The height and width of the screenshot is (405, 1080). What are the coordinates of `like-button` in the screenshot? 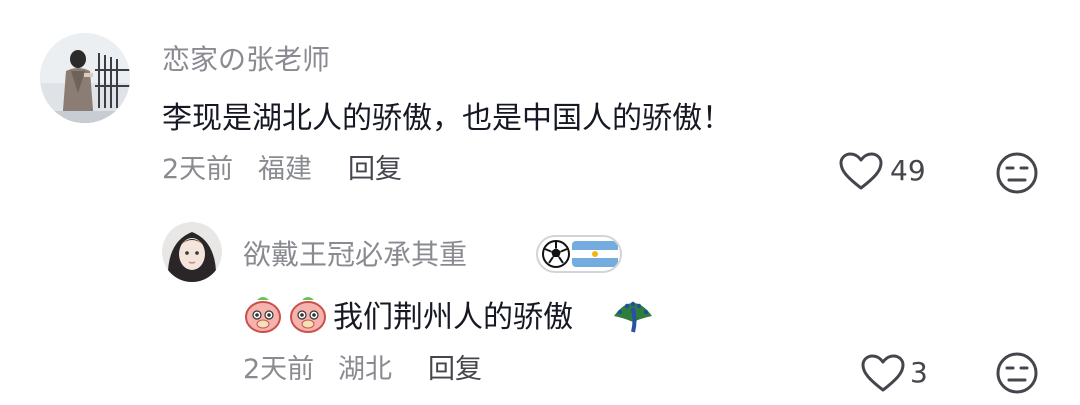 It's located at (861, 171).